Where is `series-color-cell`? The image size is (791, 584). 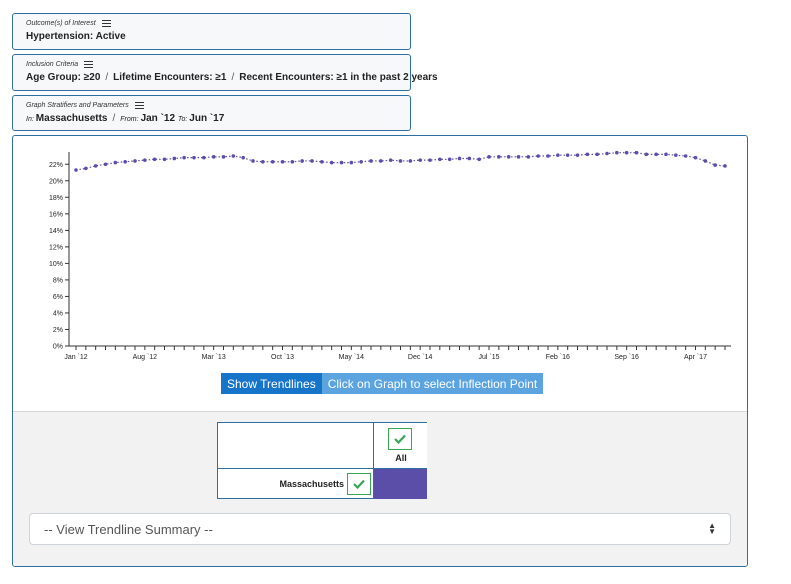 series-color-cell is located at coordinates (400, 483).